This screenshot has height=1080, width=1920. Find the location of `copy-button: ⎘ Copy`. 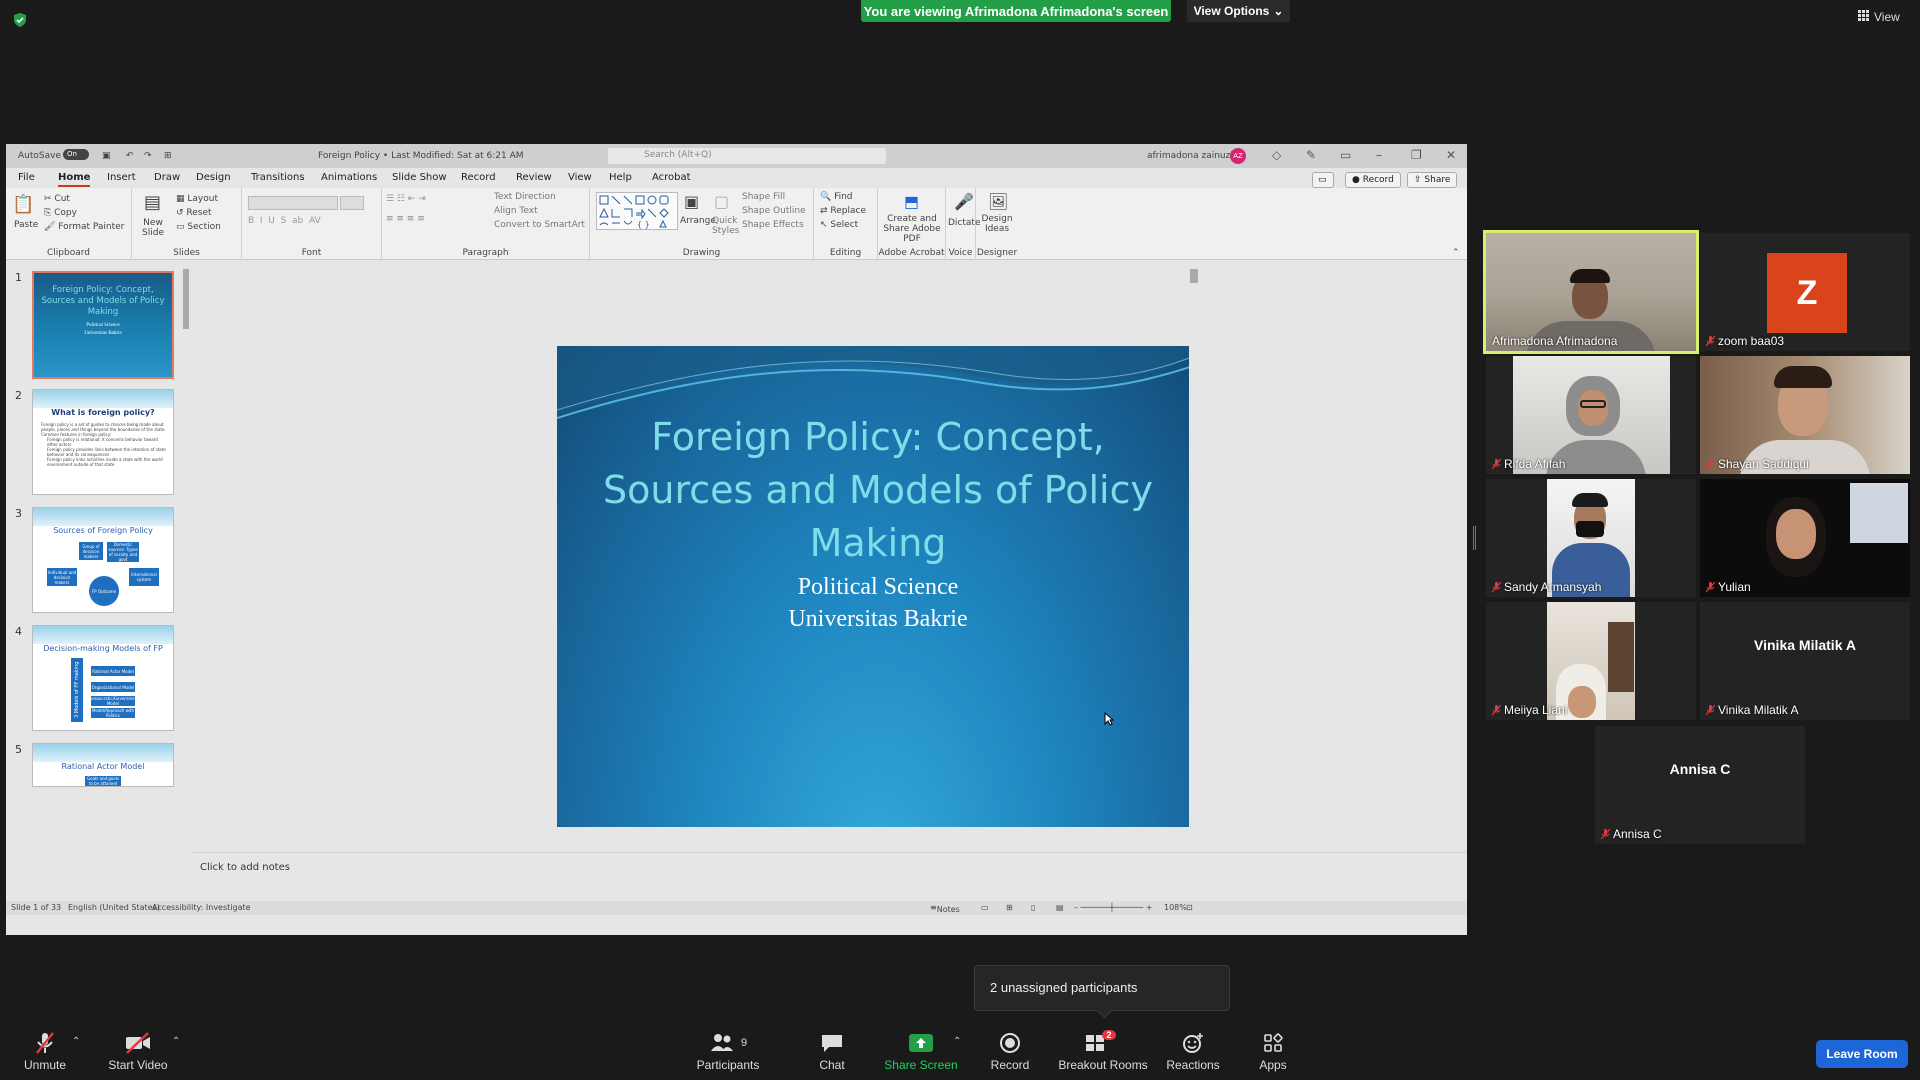

copy-button: ⎘ Copy is located at coordinates (60, 213).